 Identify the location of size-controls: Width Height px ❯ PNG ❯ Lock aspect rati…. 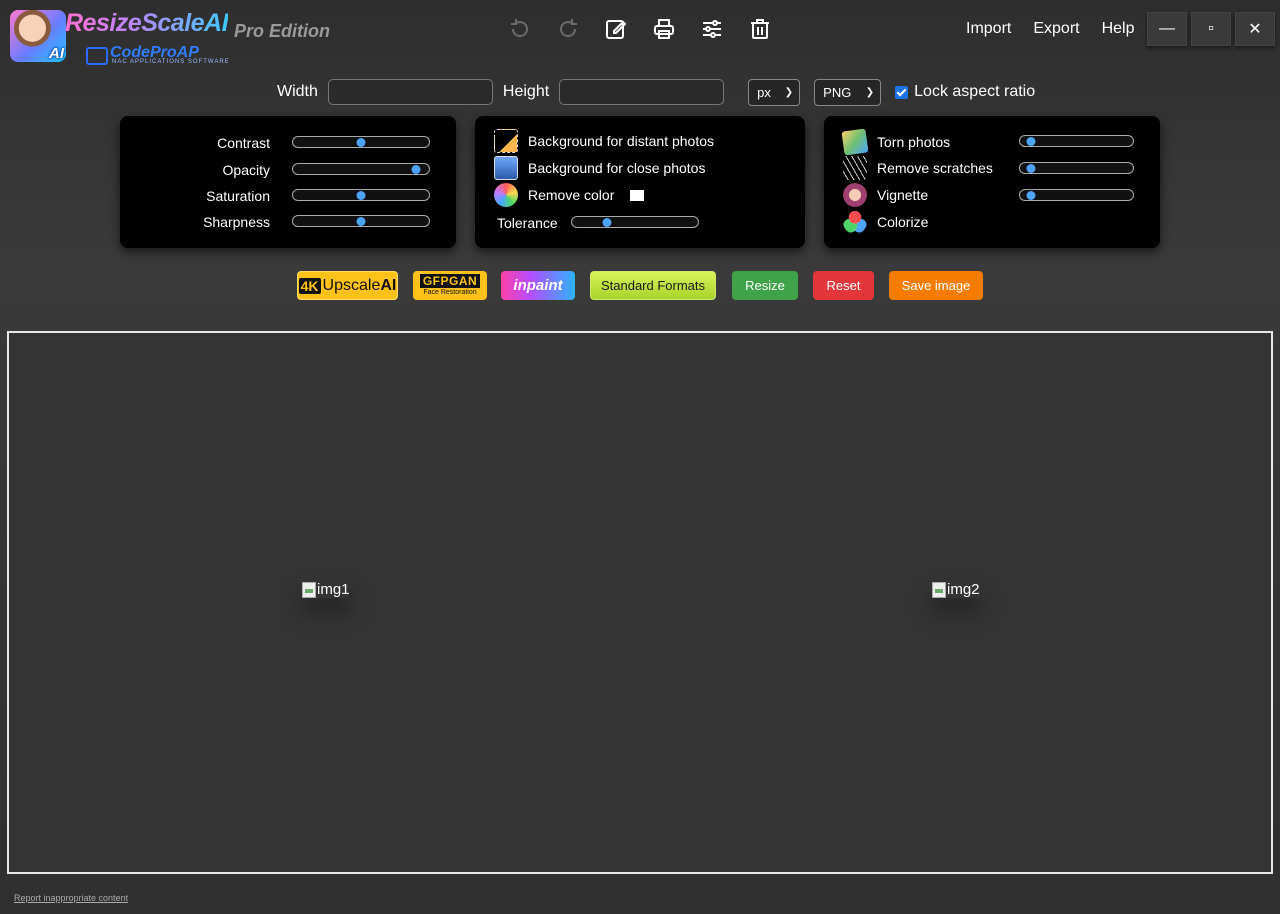
(656, 92).